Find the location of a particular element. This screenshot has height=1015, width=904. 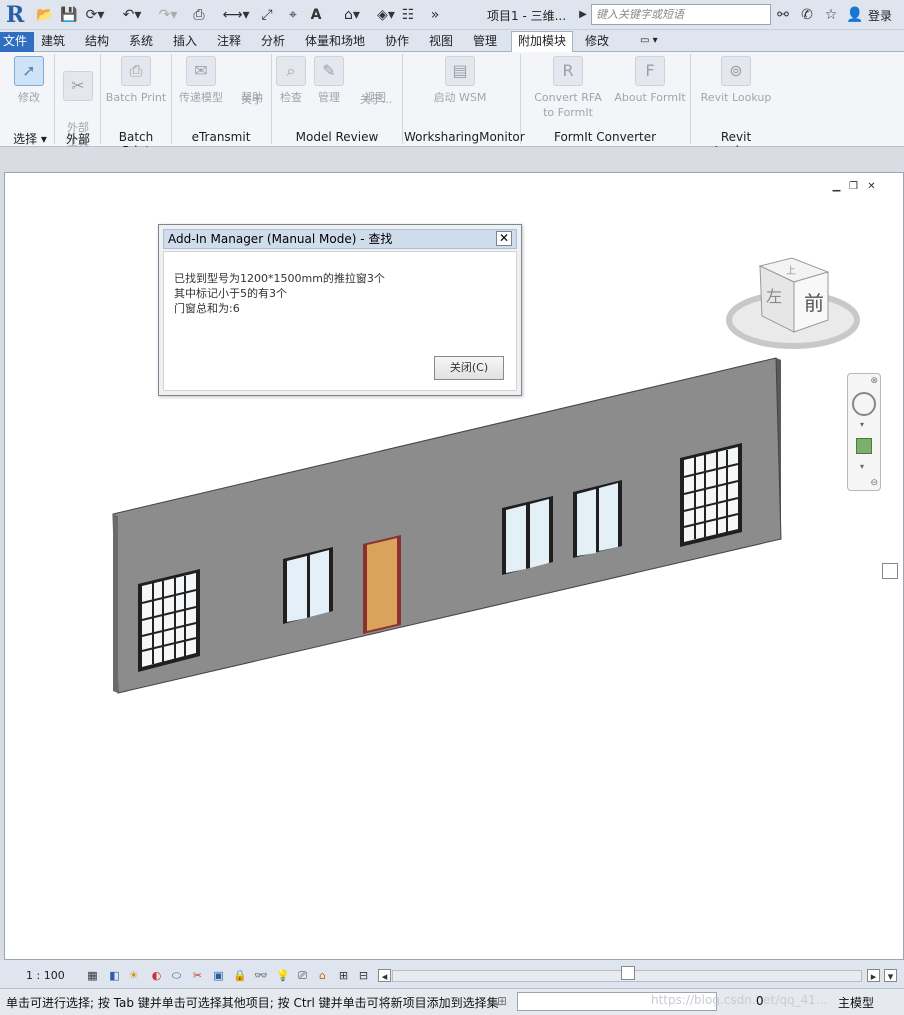

revit-logo-icon: R is located at coordinates (17, 15).